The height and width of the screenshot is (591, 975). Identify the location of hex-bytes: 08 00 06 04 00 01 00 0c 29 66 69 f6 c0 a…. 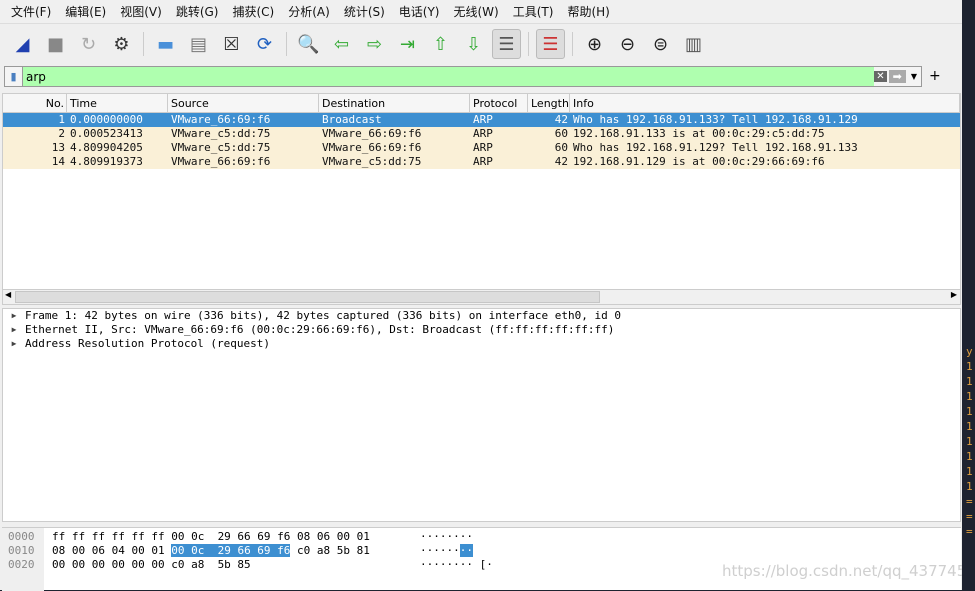
(232, 551).